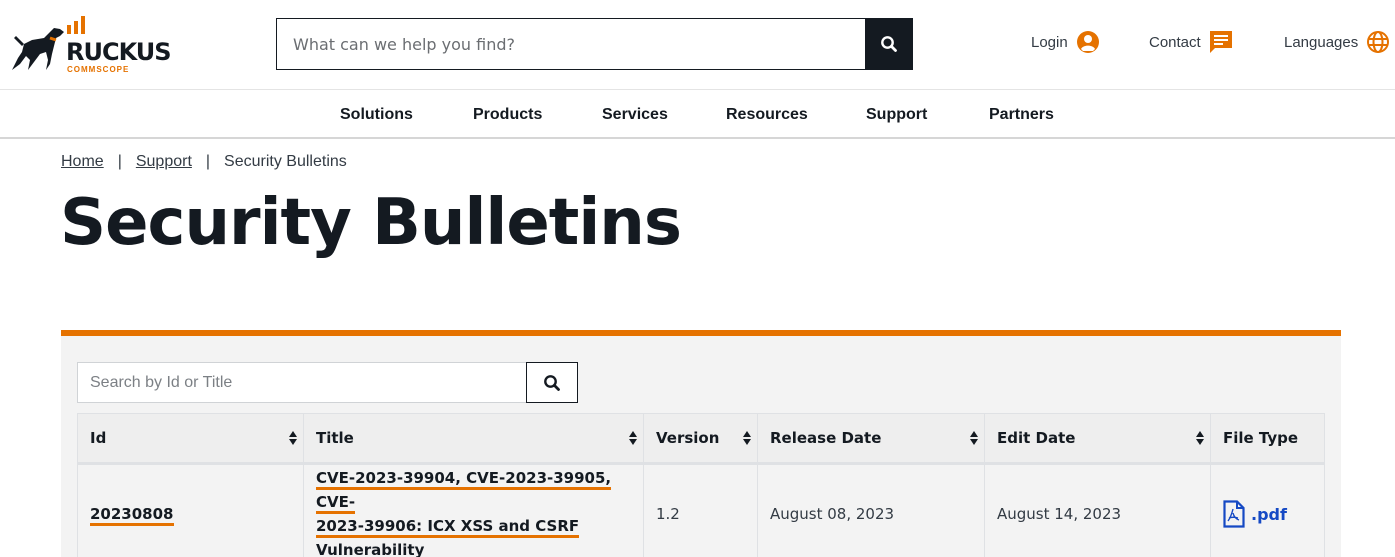 The image size is (1395, 557). Describe the element at coordinates (1097, 439) in the screenshot. I see `column-header-edit-date: Edit Date` at that location.